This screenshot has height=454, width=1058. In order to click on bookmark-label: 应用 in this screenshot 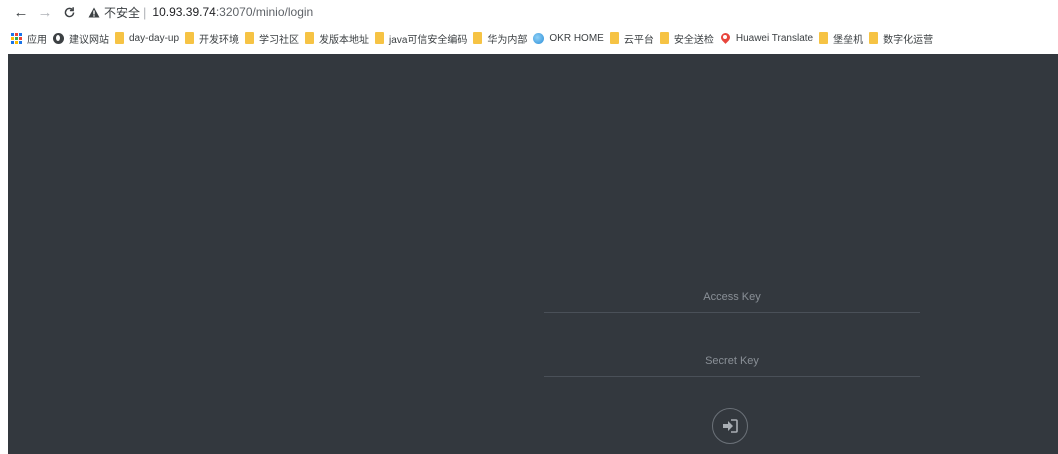, I will do `click(37, 40)`.